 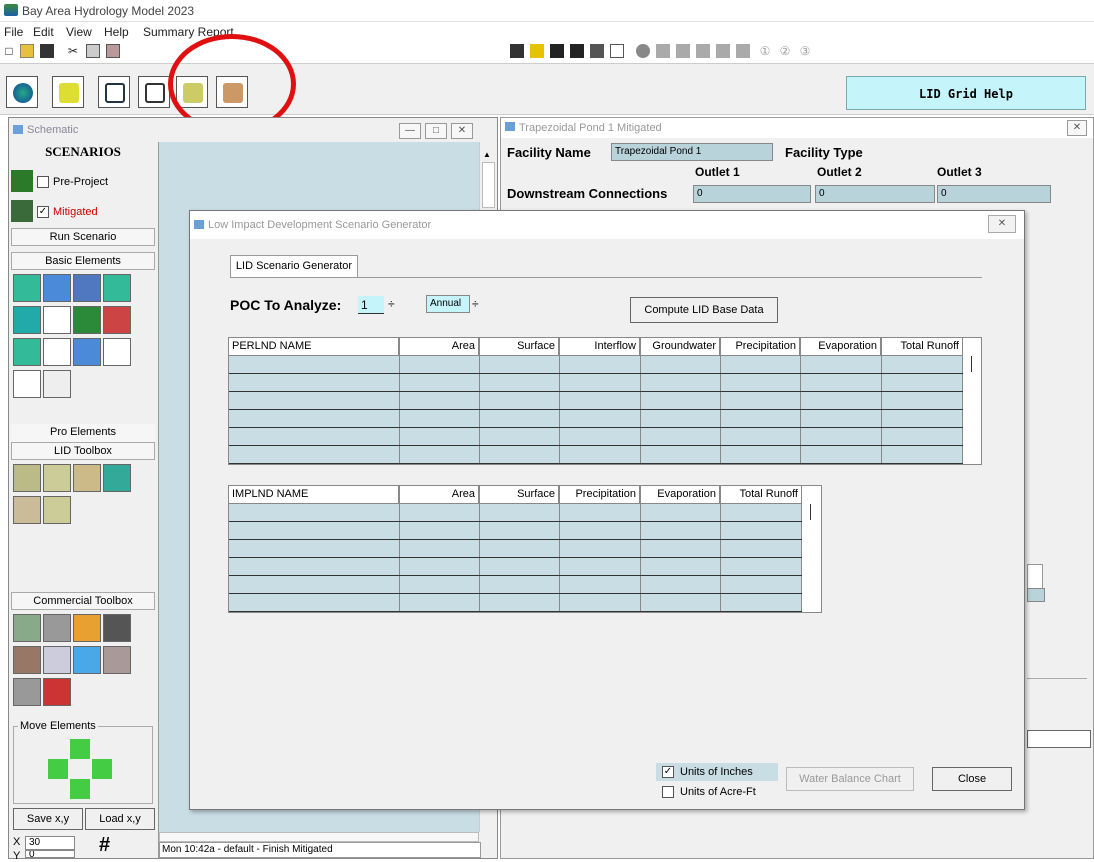 I want to click on vault-icon, so click(x=57, y=352).